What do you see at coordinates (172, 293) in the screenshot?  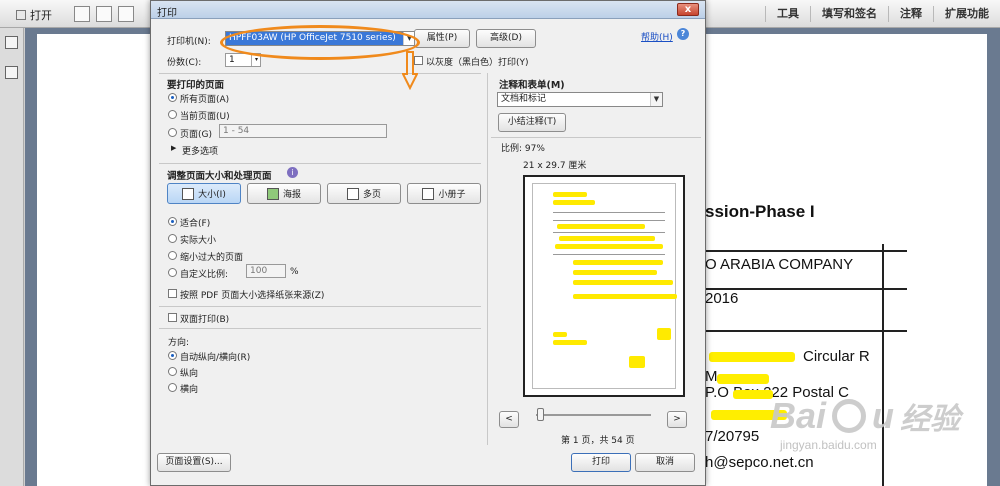 I see `paper-source-checkbox` at bounding box center [172, 293].